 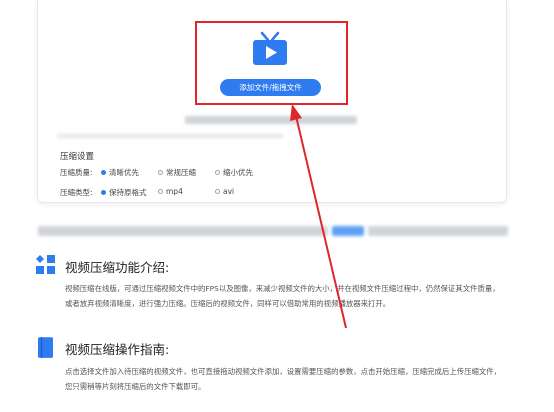 I want to click on quality-label: 压缩质量:, so click(x=76, y=172).